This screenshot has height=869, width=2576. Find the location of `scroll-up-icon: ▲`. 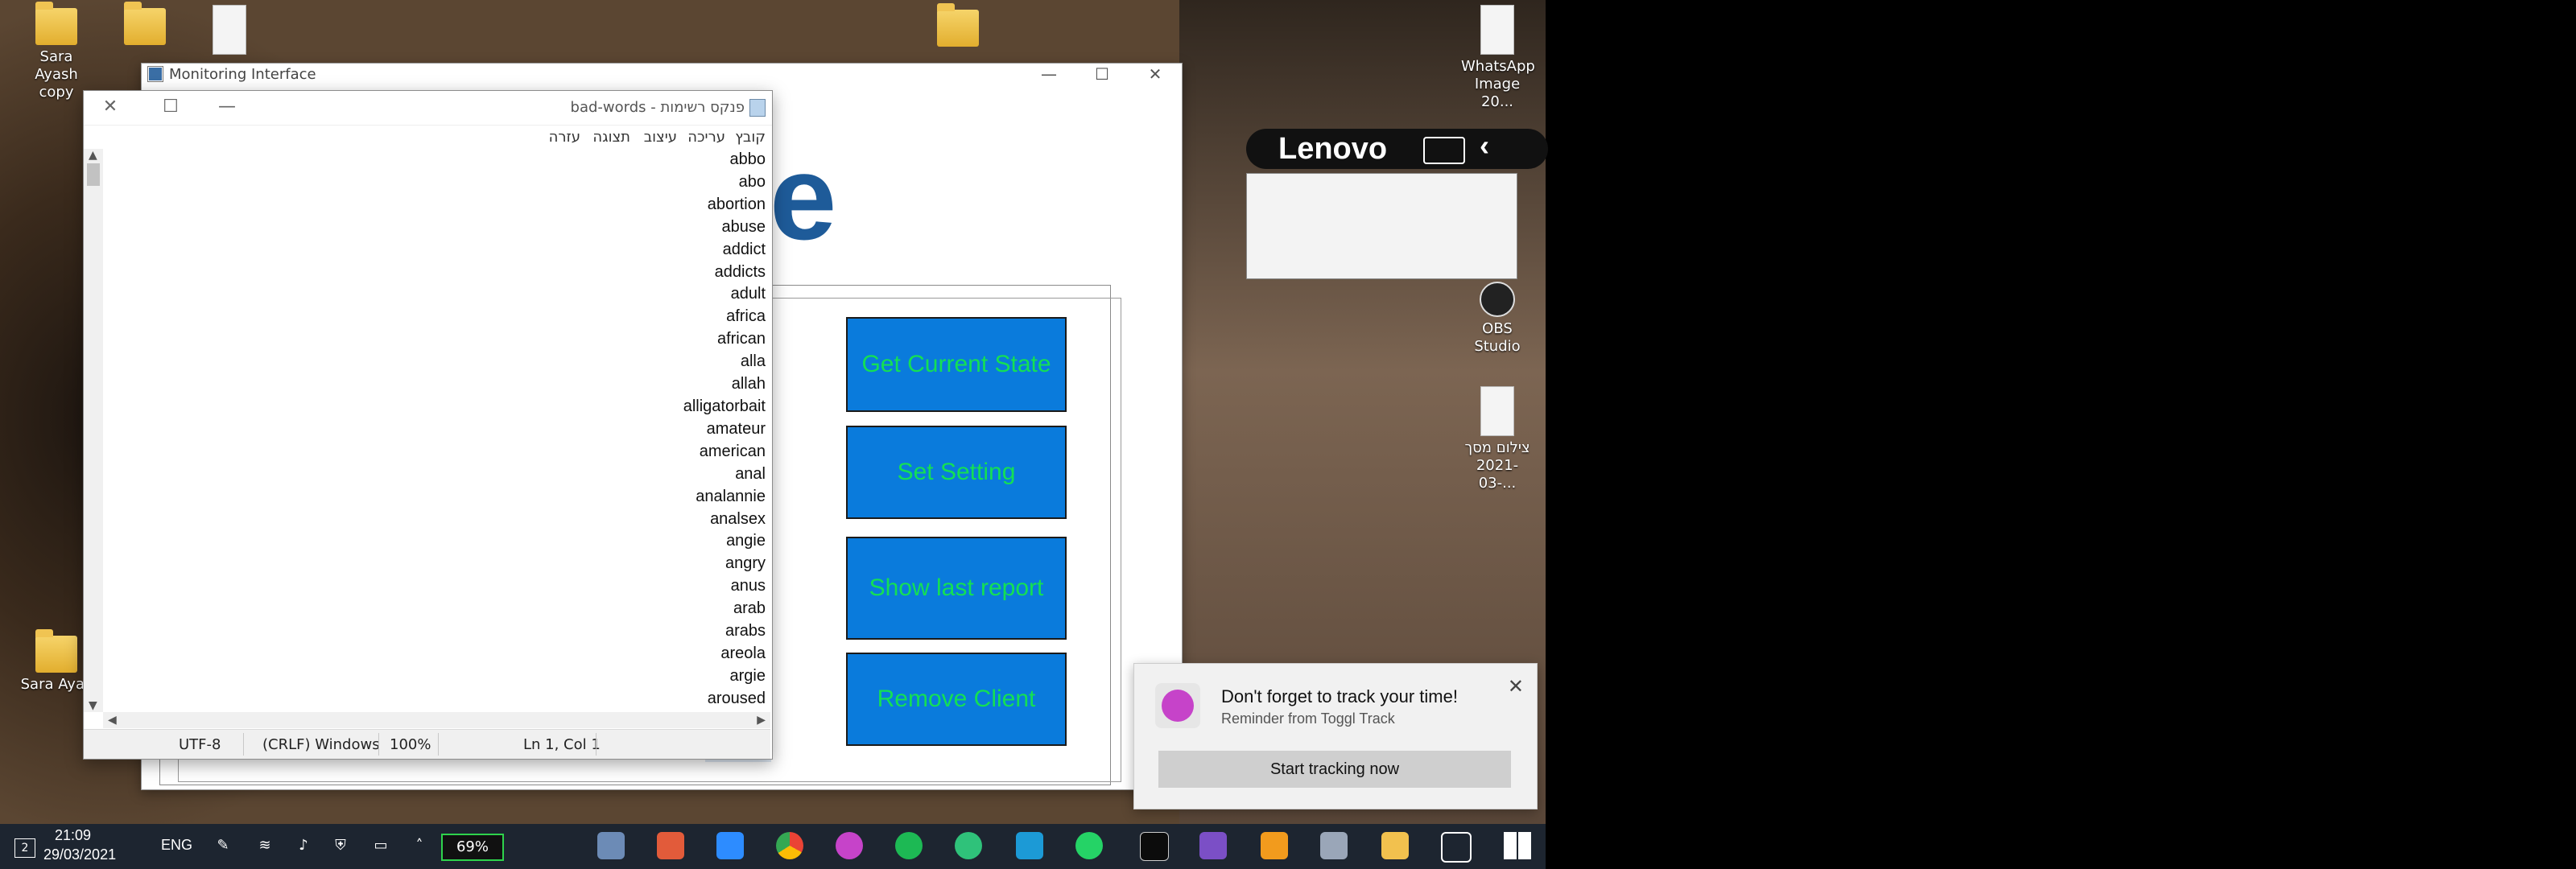

scroll-up-icon: ▲ is located at coordinates (93, 155).